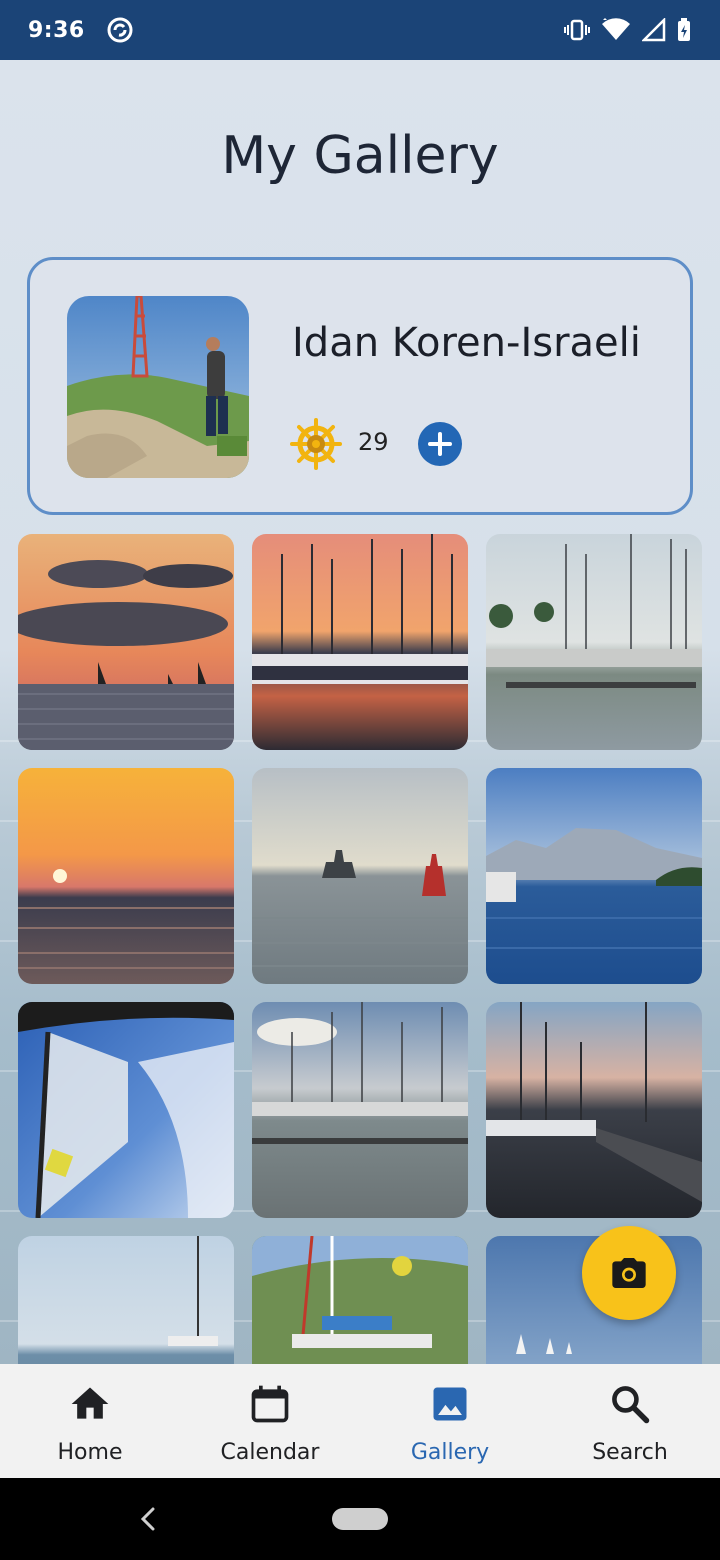 This screenshot has width=720, height=1560. I want to click on home-icon, so click(90, 1403).